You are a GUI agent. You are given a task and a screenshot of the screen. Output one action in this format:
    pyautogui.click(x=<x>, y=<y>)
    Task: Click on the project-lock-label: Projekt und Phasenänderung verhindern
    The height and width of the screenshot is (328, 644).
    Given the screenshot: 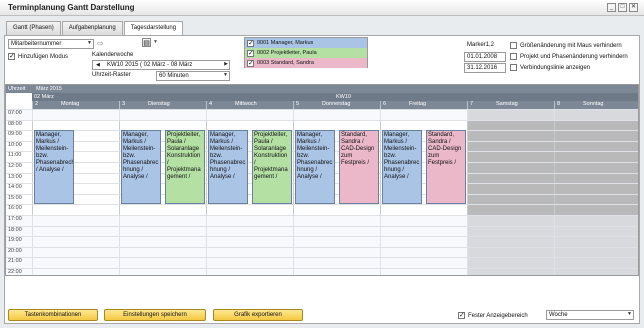 What is the action you would take?
    pyautogui.click(x=574, y=57)
    